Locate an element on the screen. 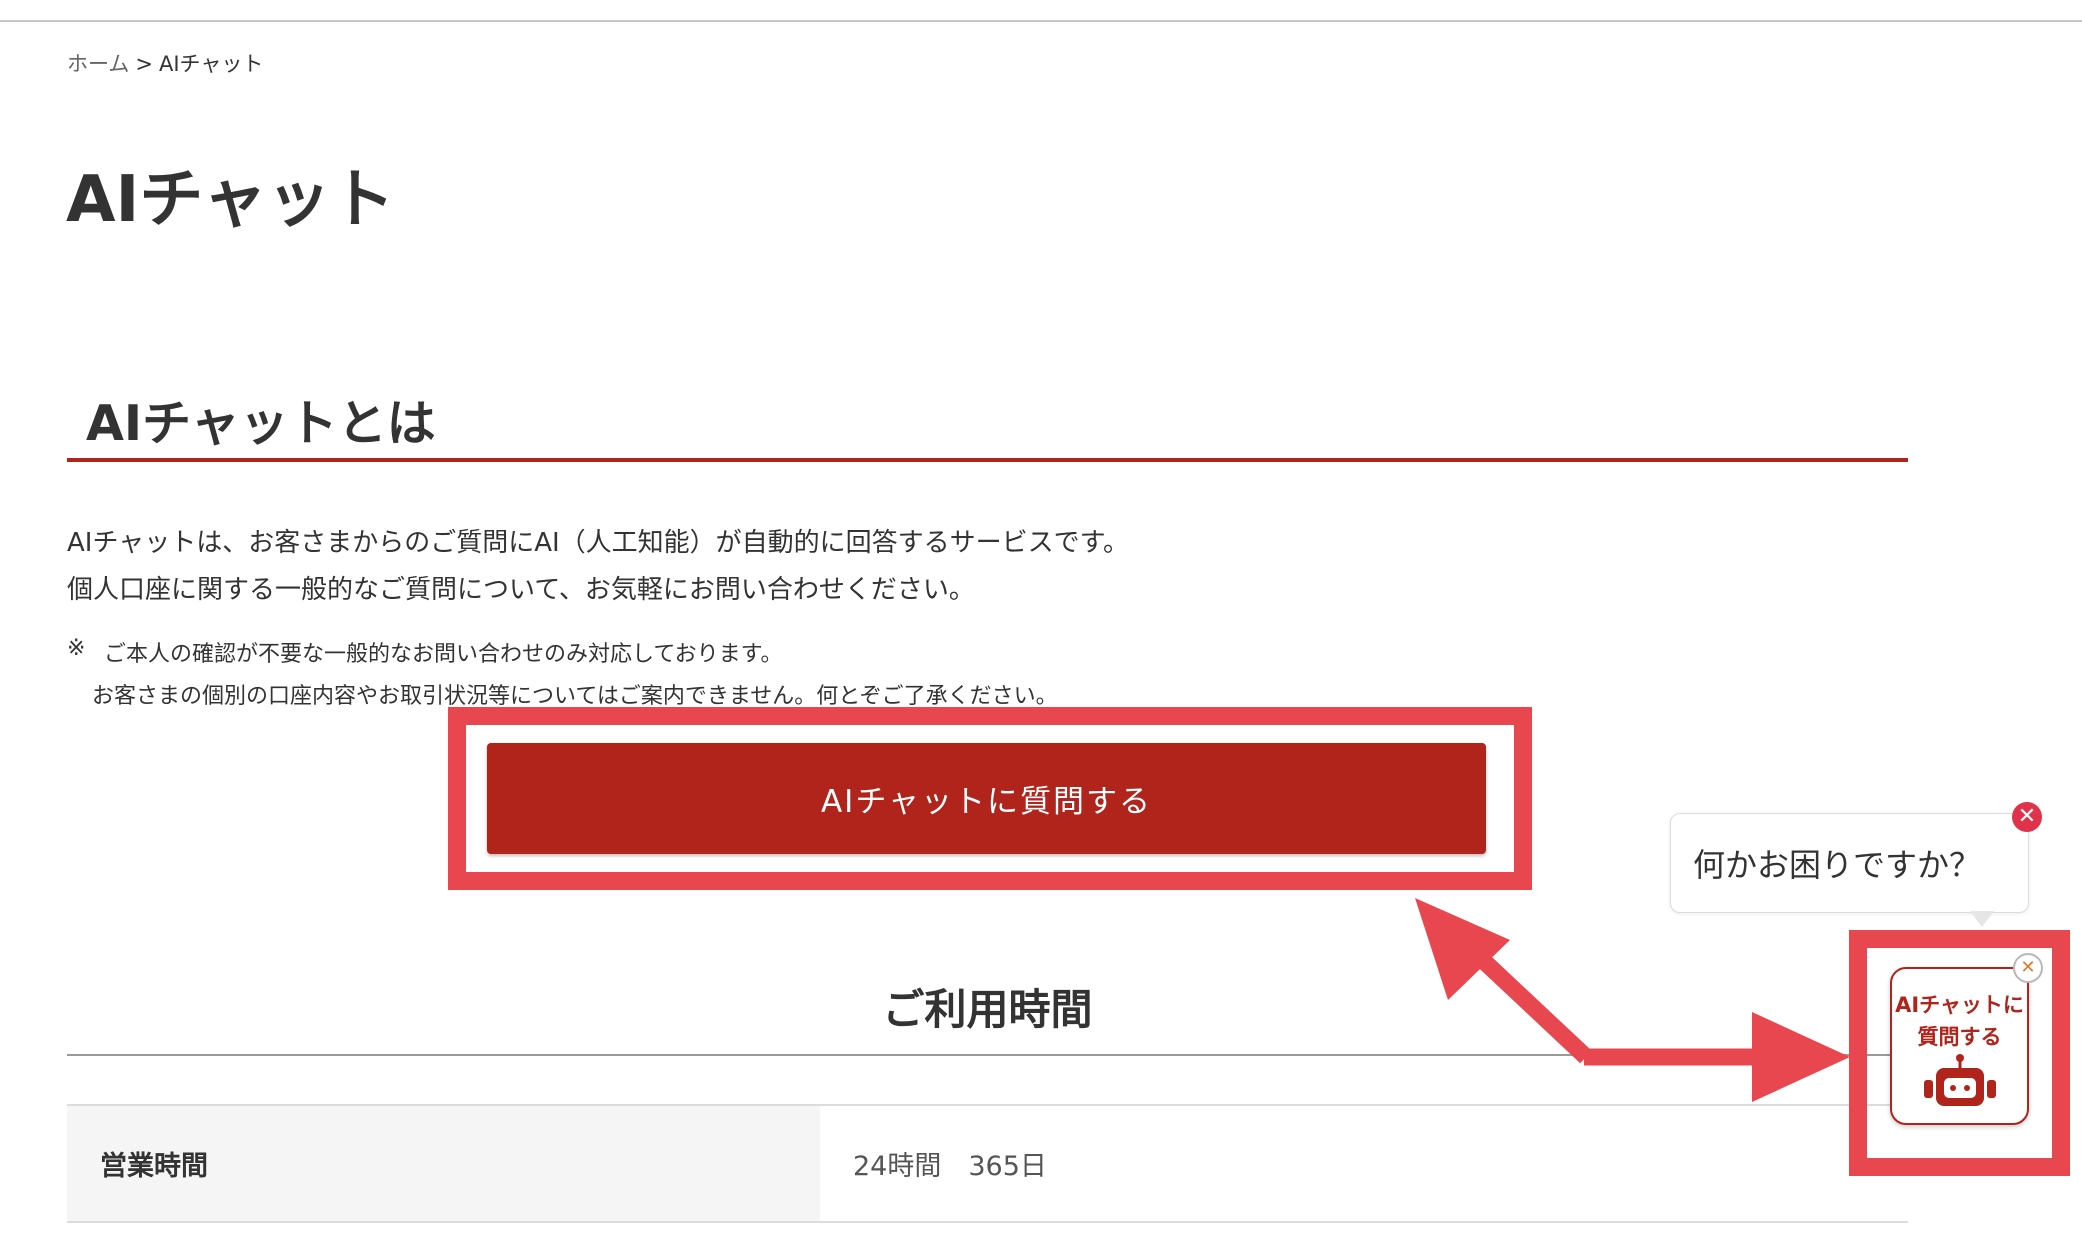  breadcrumb-current: AIチャット is located at coordinates (211, 64).